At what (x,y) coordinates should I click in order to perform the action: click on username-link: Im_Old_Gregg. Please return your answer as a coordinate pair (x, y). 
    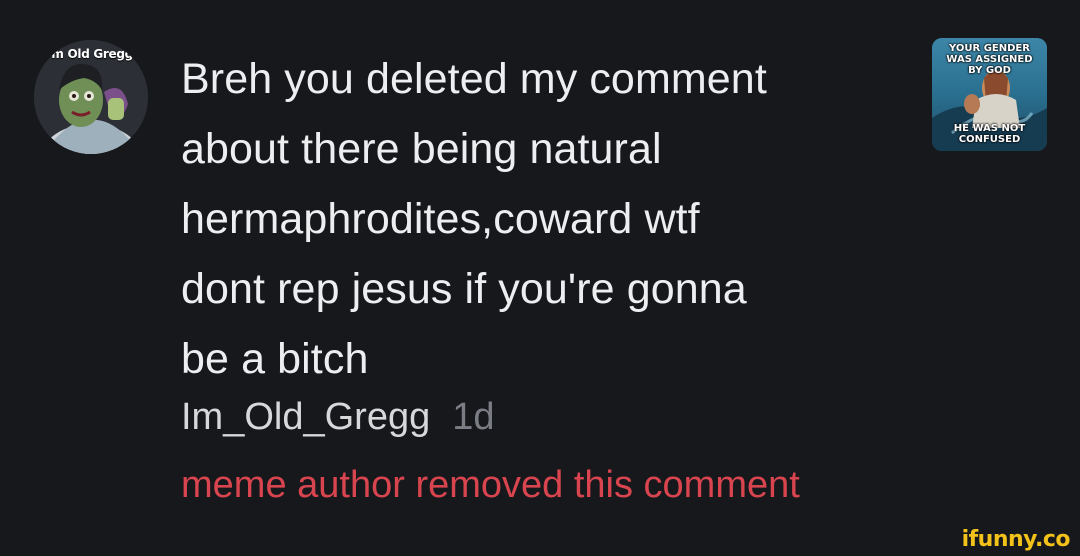
    Looking at the image, I should click on (305, 417).